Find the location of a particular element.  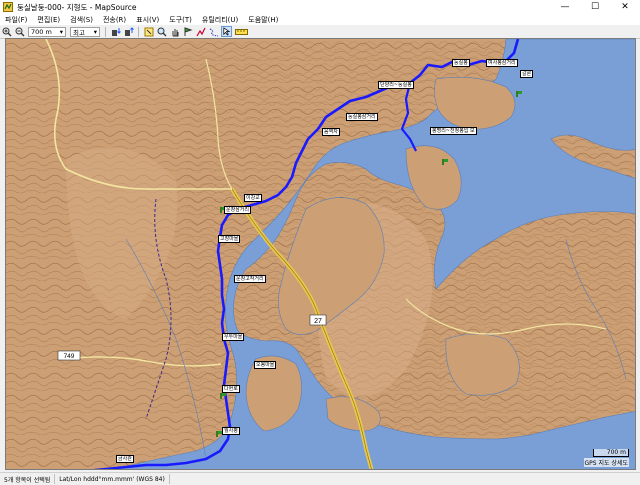

detail-level-select: 최고 ▾ is located at coordinates (85, 31).